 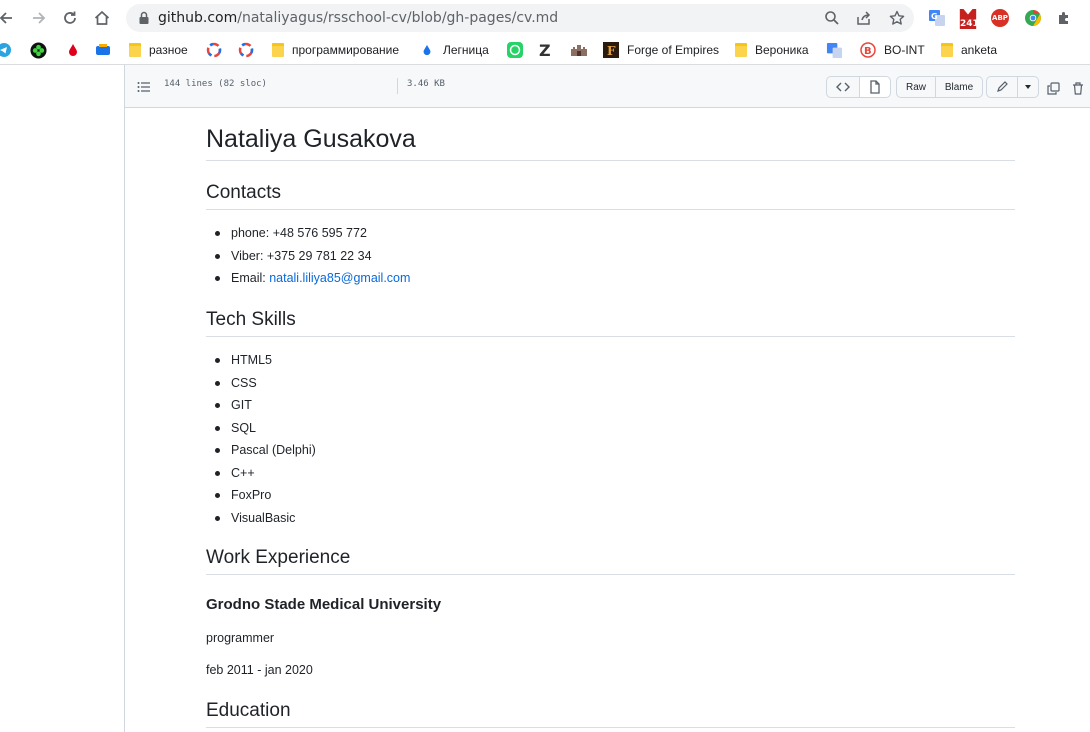 I want to click on bookmark-label: Вероника, so click(x=782, y=50).